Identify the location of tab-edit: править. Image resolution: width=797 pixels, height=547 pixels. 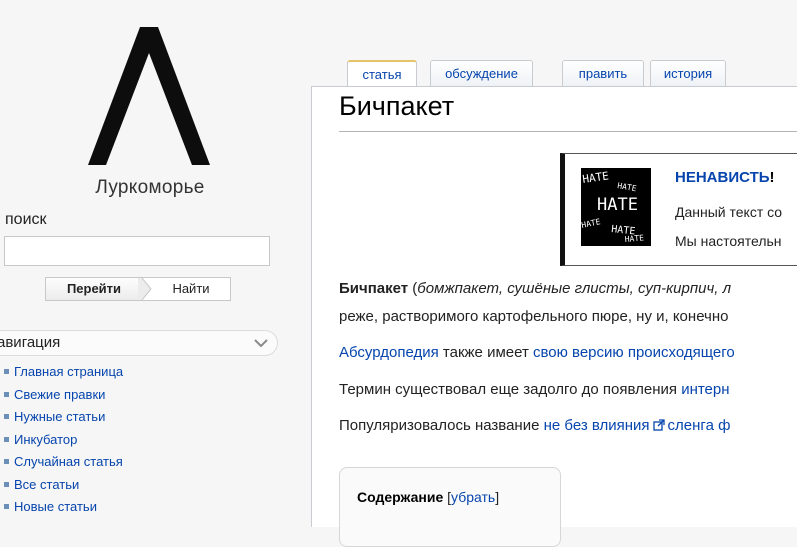
(603, 73).